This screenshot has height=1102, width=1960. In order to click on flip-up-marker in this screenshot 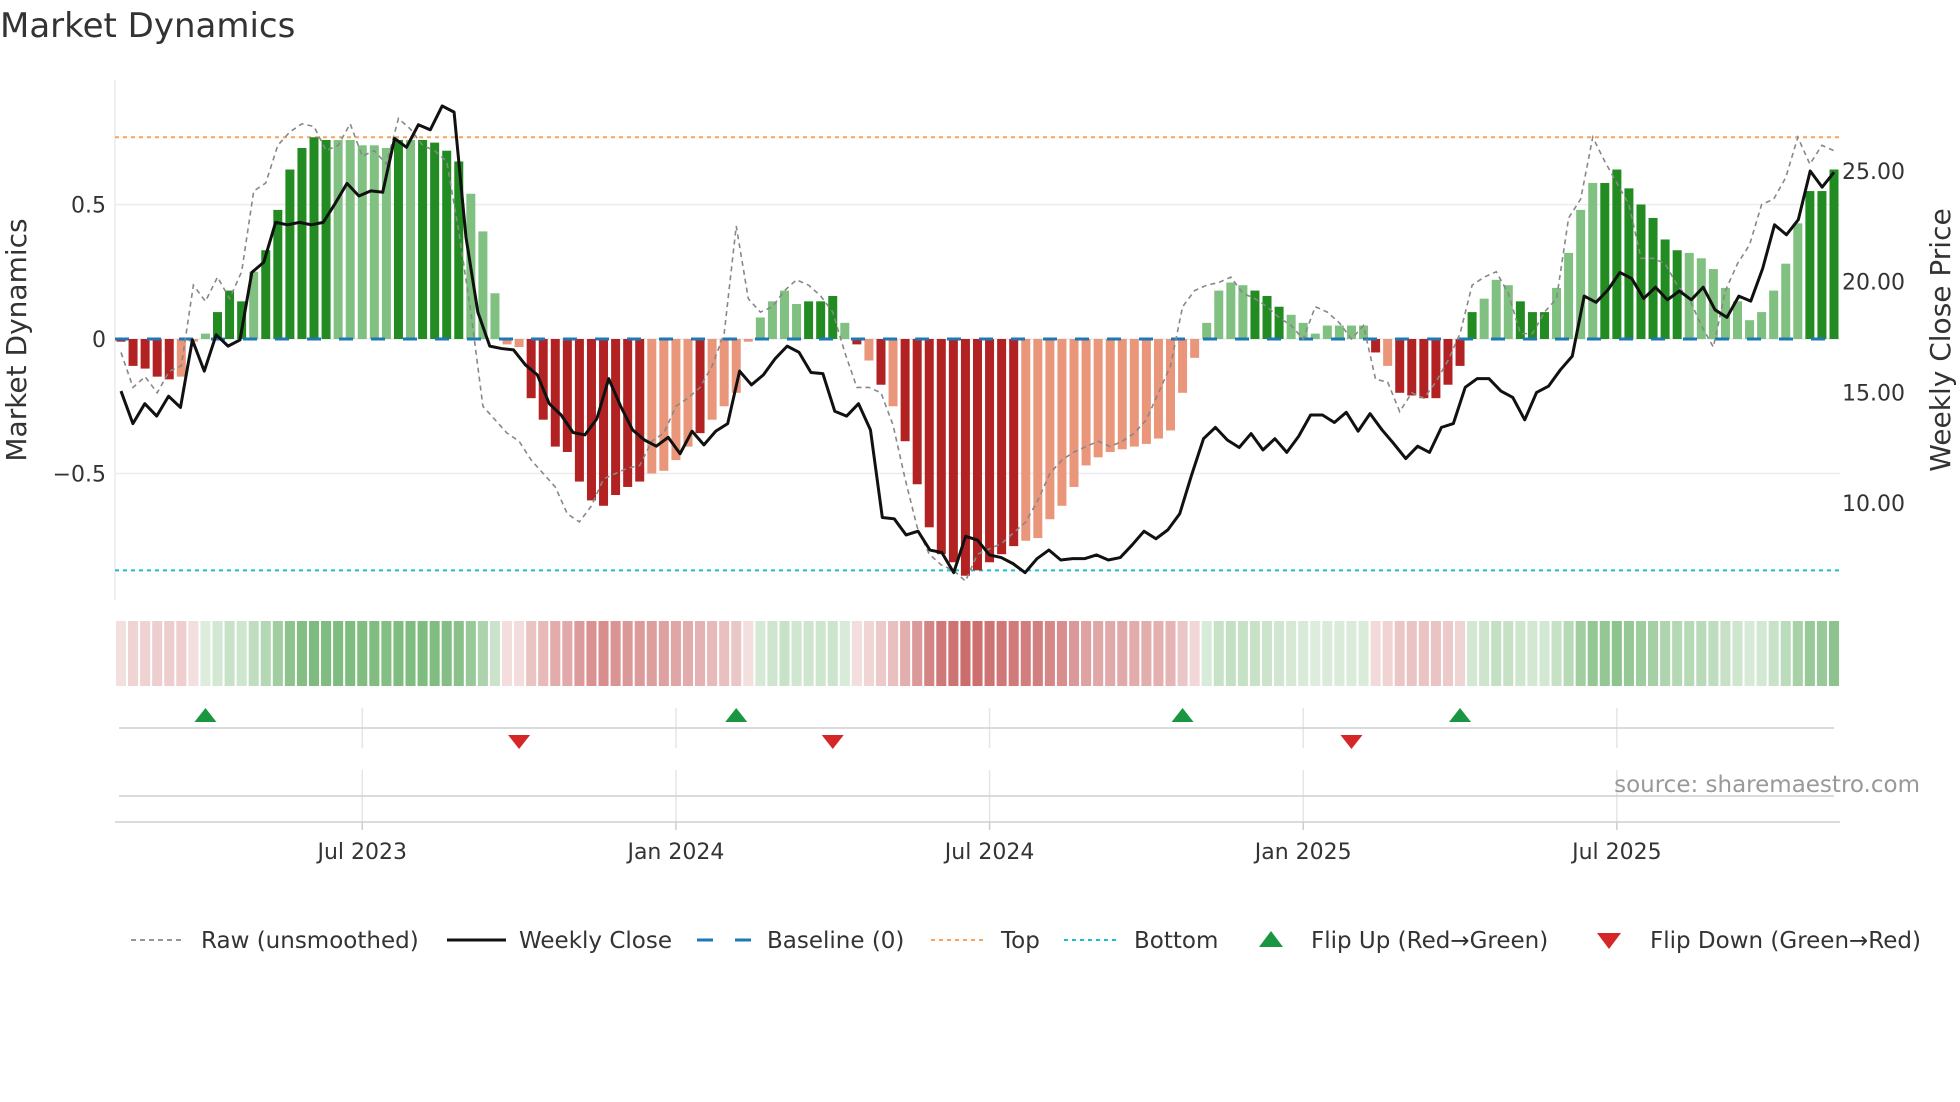, I will do `click(1460, 715)`.